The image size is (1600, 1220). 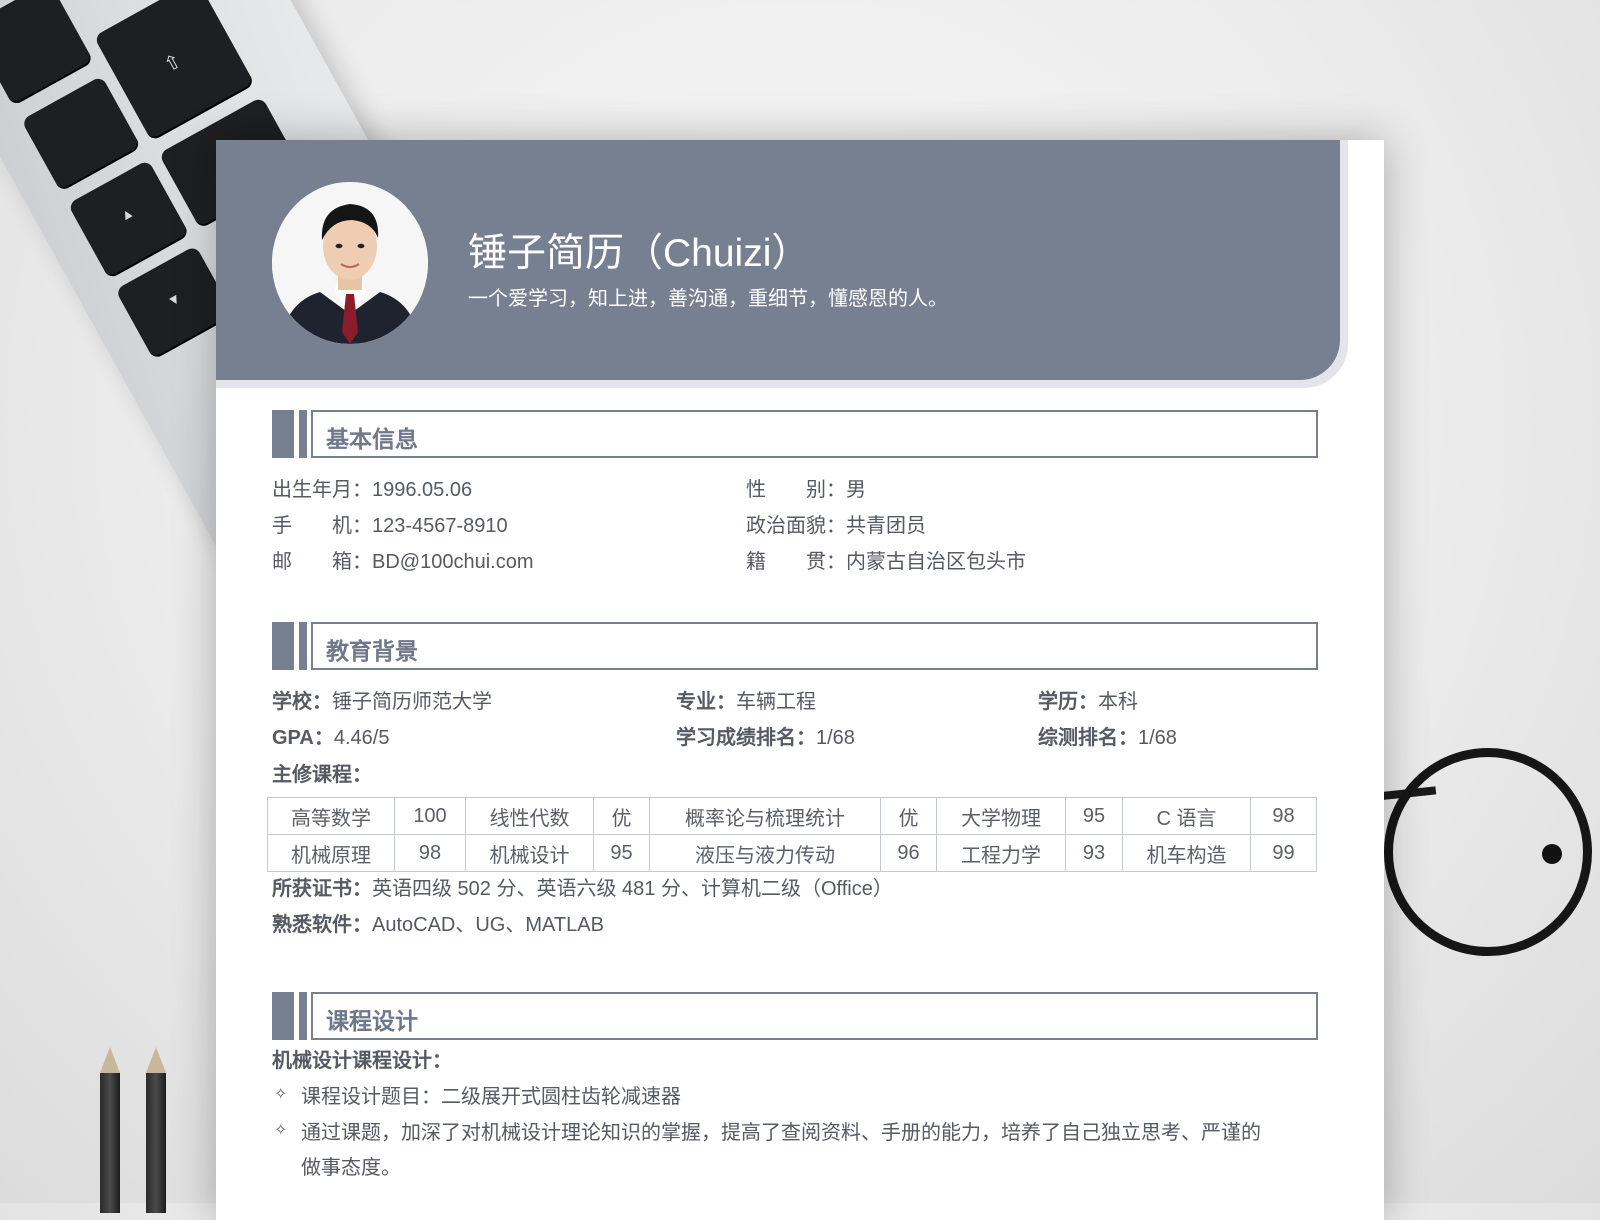 What do you see at coordinates (126, 214) in the screenshot?
I see `arrow-up-icon: ▲` at bounding box center [126, 214].